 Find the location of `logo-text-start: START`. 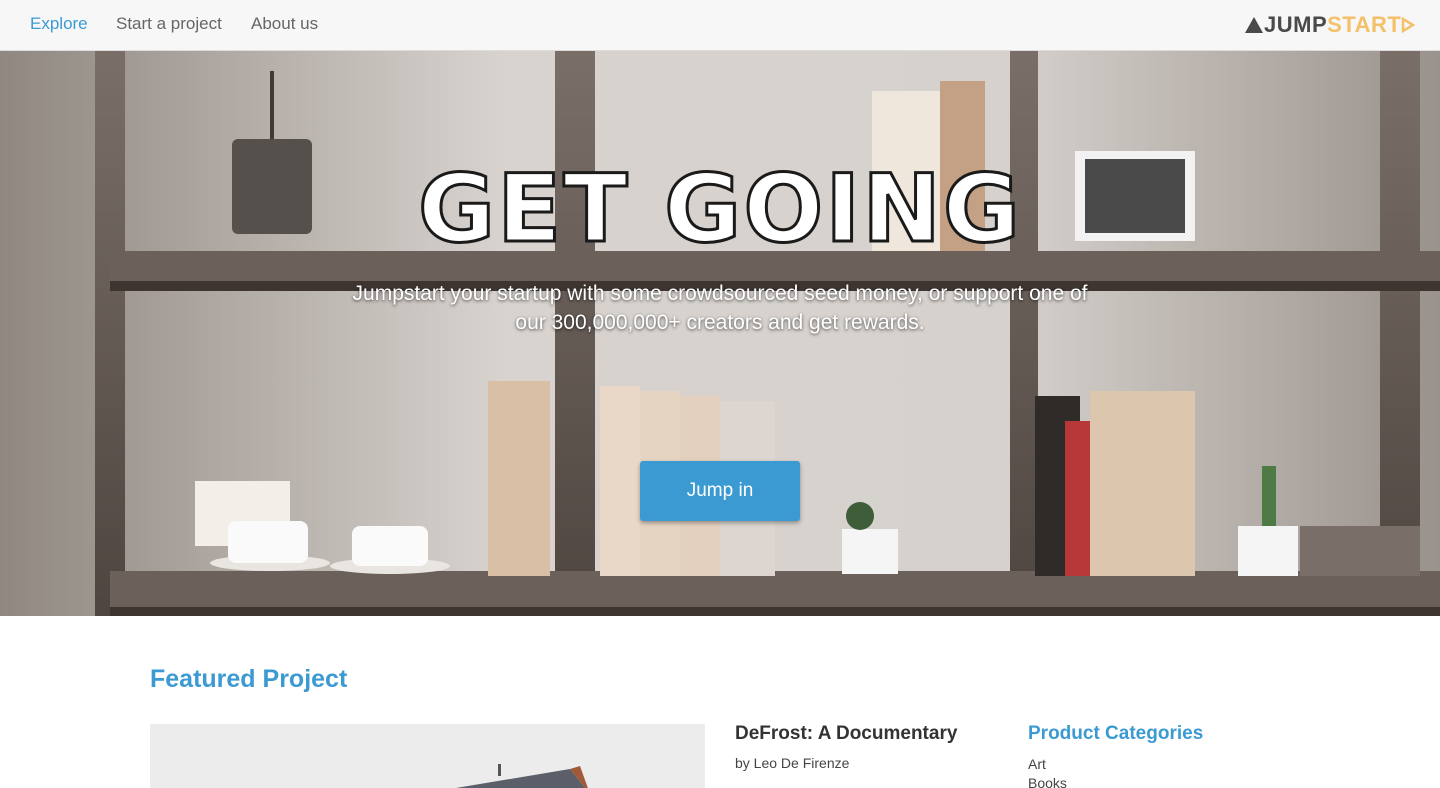

logo-text-start: START is located at coordinates (1364, 24).